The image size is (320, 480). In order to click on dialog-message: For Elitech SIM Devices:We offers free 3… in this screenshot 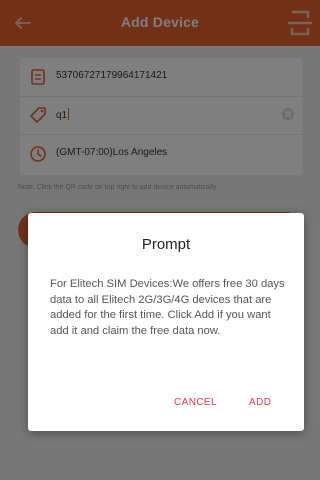, I will do `click(167, 307)`.